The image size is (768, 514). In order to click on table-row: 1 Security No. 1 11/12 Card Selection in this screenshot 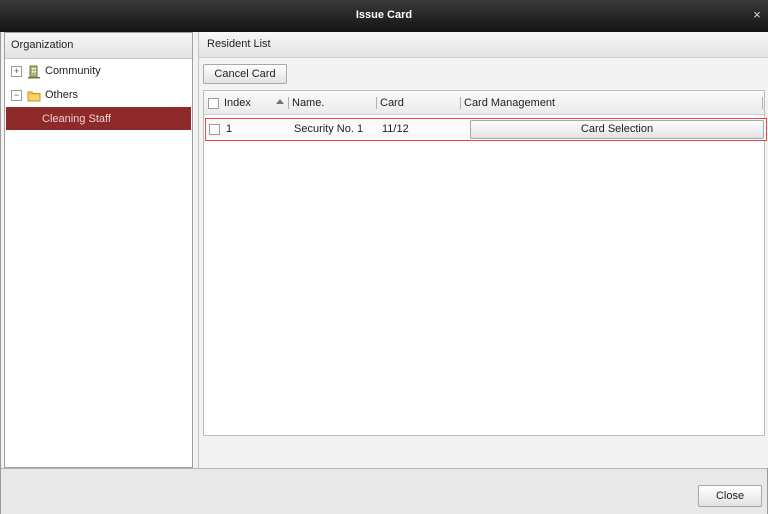, I will do `click(486, 129)`.